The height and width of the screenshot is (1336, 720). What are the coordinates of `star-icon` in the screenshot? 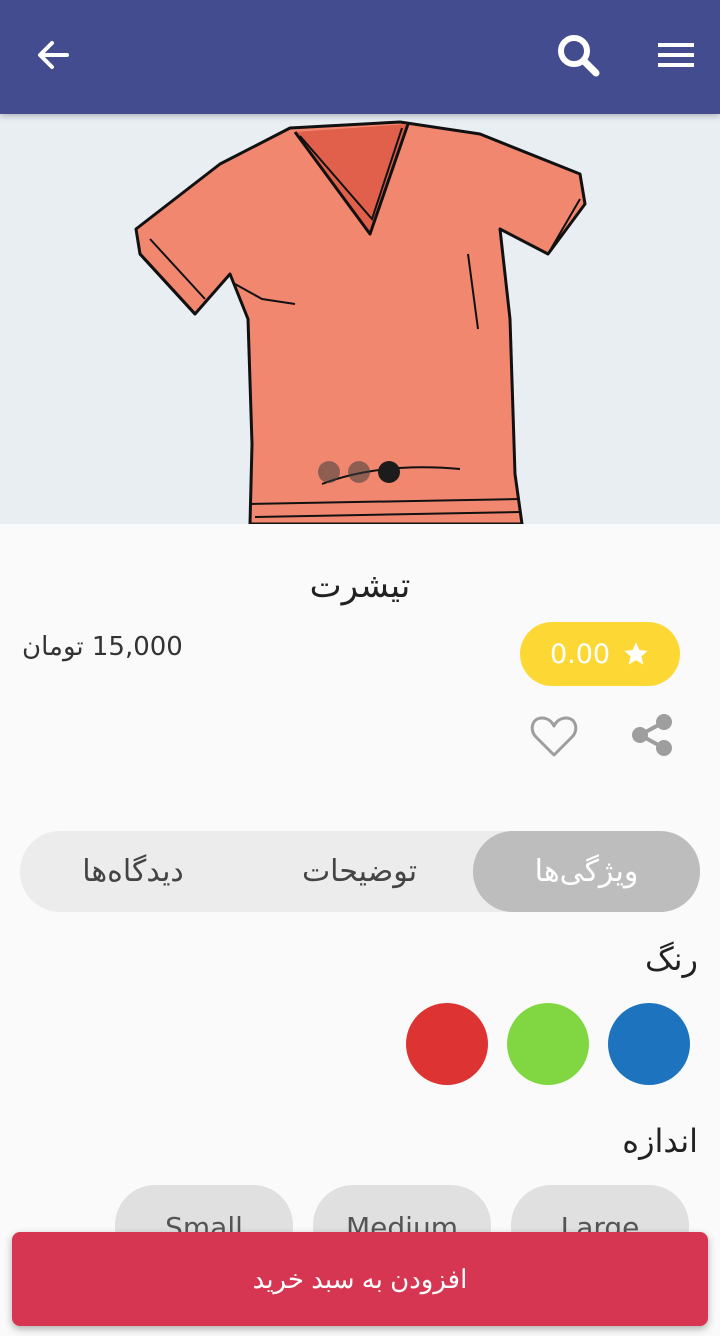 It's located at (636, 653).